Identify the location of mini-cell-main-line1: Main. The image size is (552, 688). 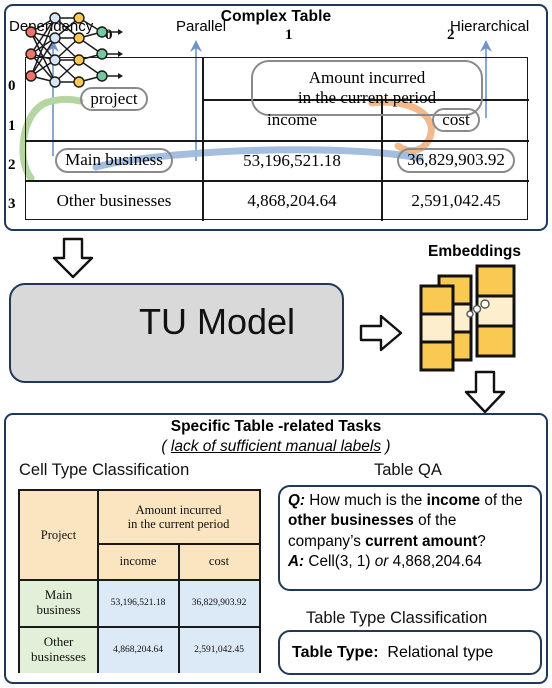
(58, 595).